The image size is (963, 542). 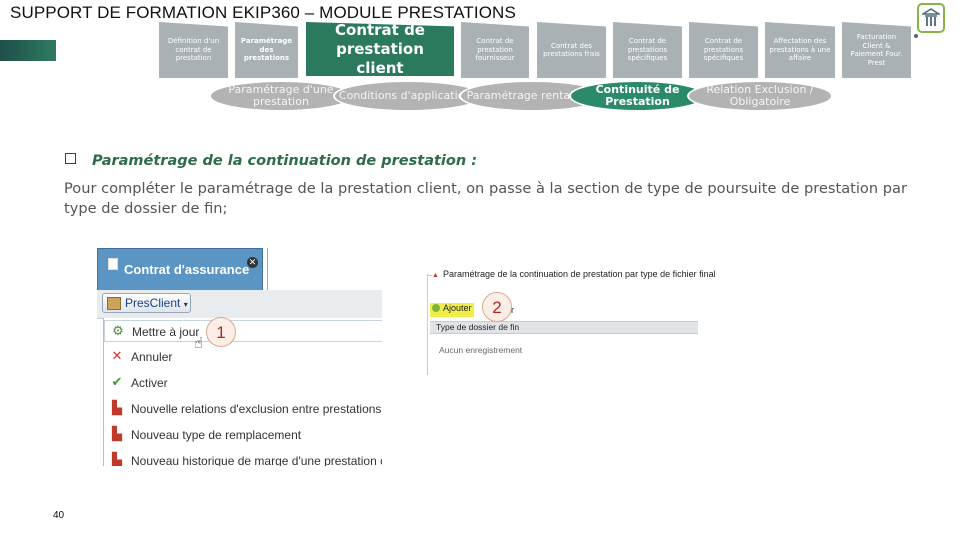 I want to click on gear-update-icon: ⚙, so click(x=118, y=331).